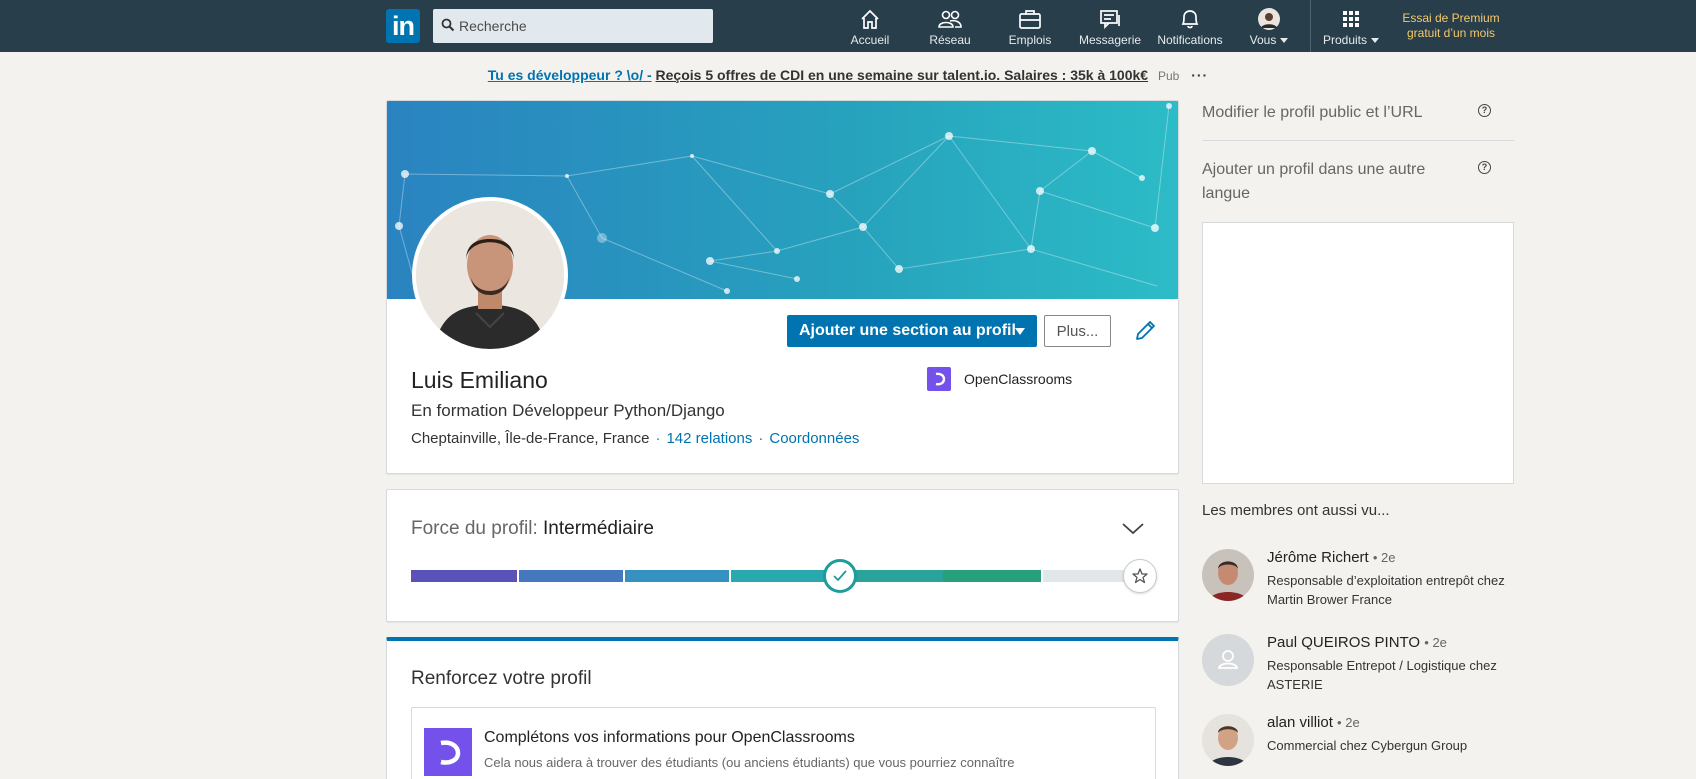  Describe the element at coordinates (1018, 379) in the screenshot. I see `company-name: OpenClassrooms` at that location.